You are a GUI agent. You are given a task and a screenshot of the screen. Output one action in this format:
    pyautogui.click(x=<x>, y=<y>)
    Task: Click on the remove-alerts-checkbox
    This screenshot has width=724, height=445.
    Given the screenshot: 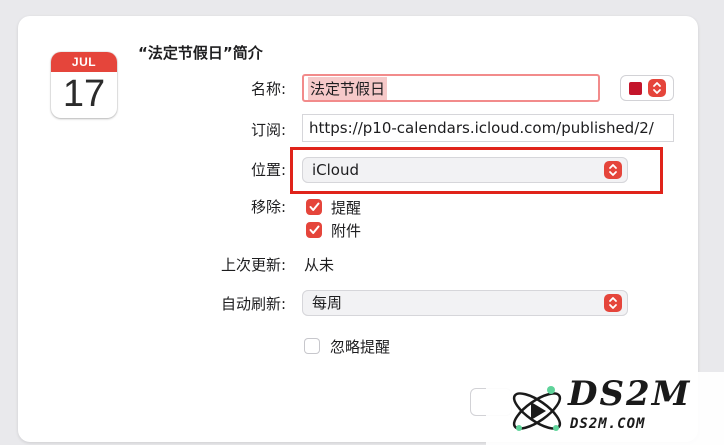 What is the action you would take?
    pyautogui.click(x=314, y=207)
    